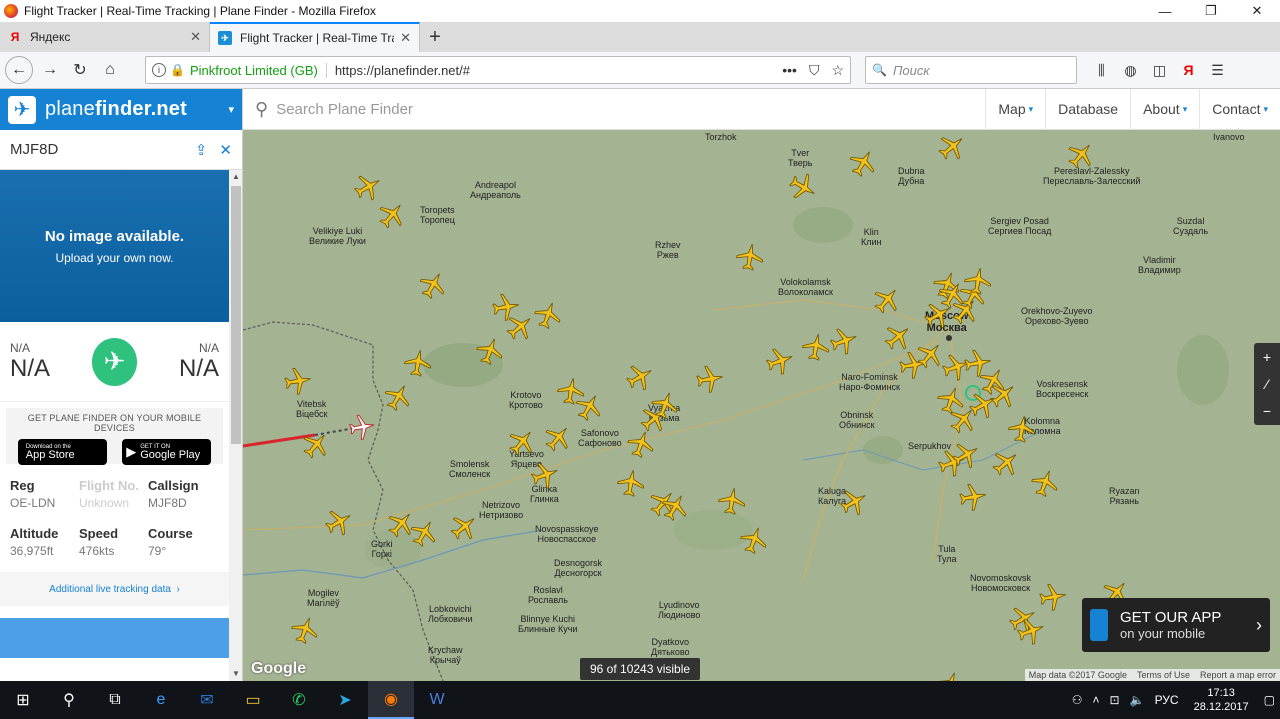  What do you see at coordinates (19, 70) in the screenshot?
I see `back-button: ←` at bounding box center [19, 70].